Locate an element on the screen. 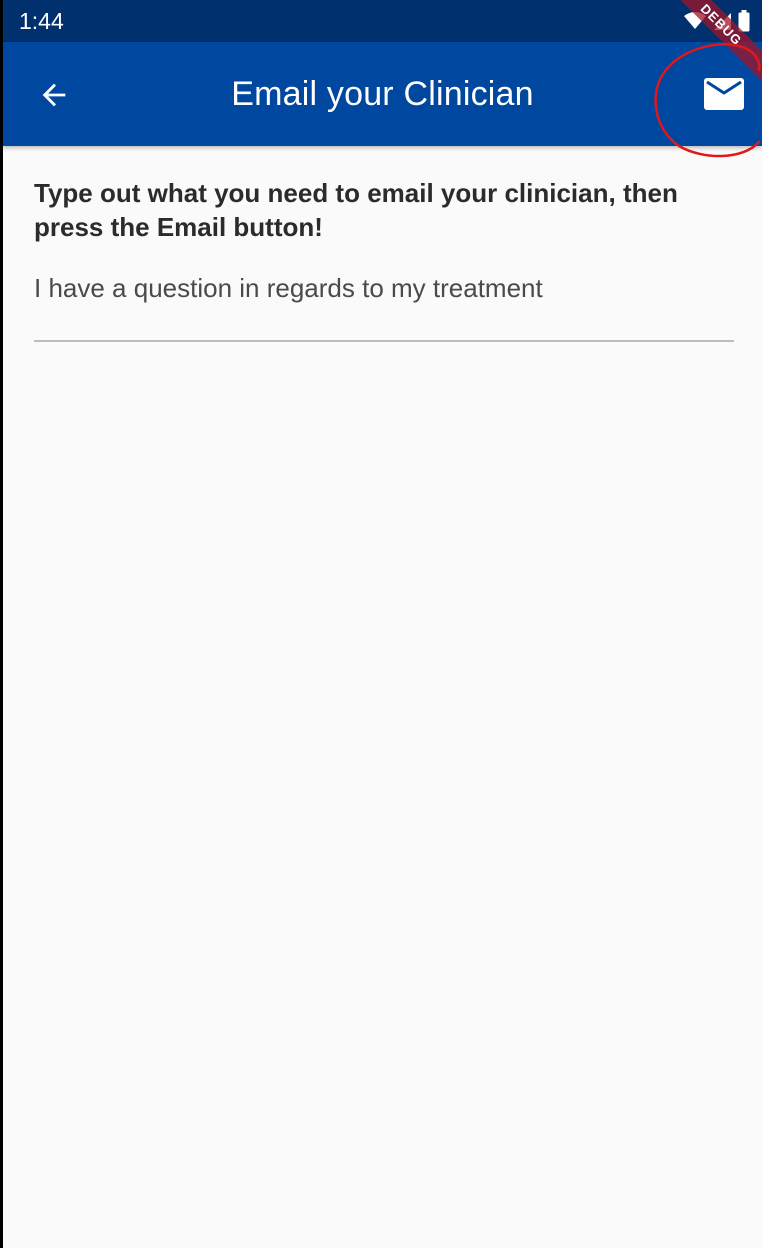  envelope-icon is located at coordinates (724, 94).